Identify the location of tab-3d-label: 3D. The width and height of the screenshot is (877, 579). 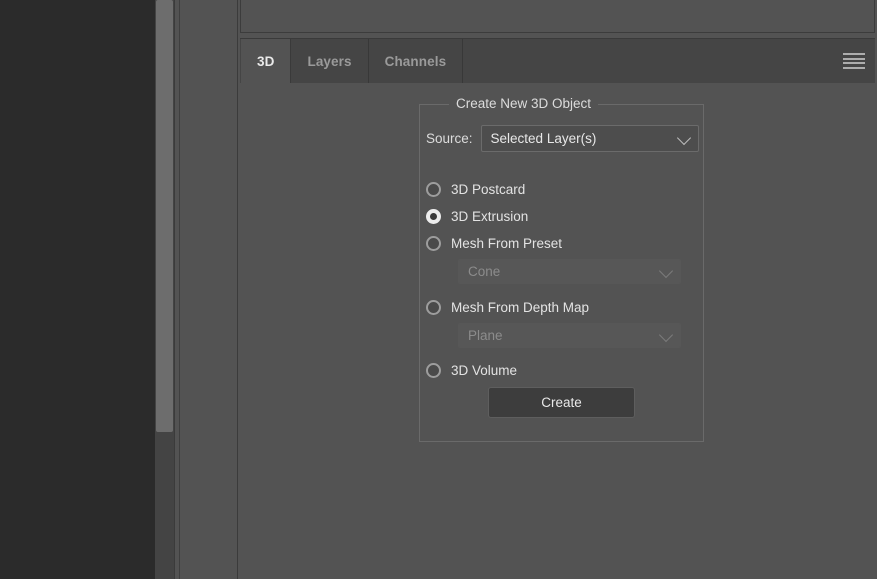
(266, 61).